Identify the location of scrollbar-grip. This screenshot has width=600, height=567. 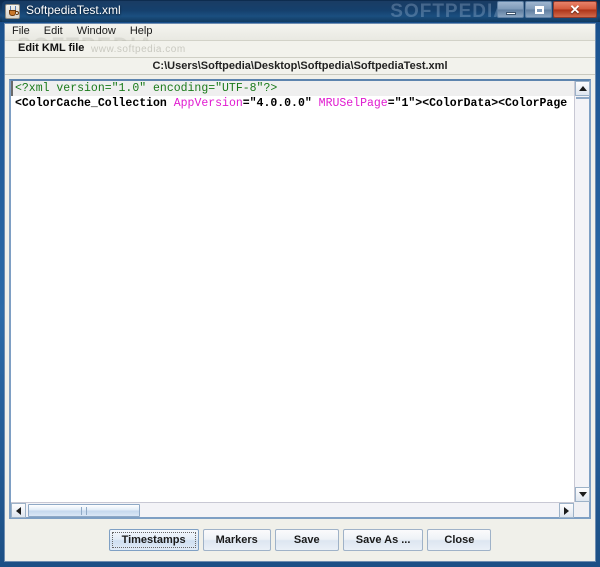
(84, 511).